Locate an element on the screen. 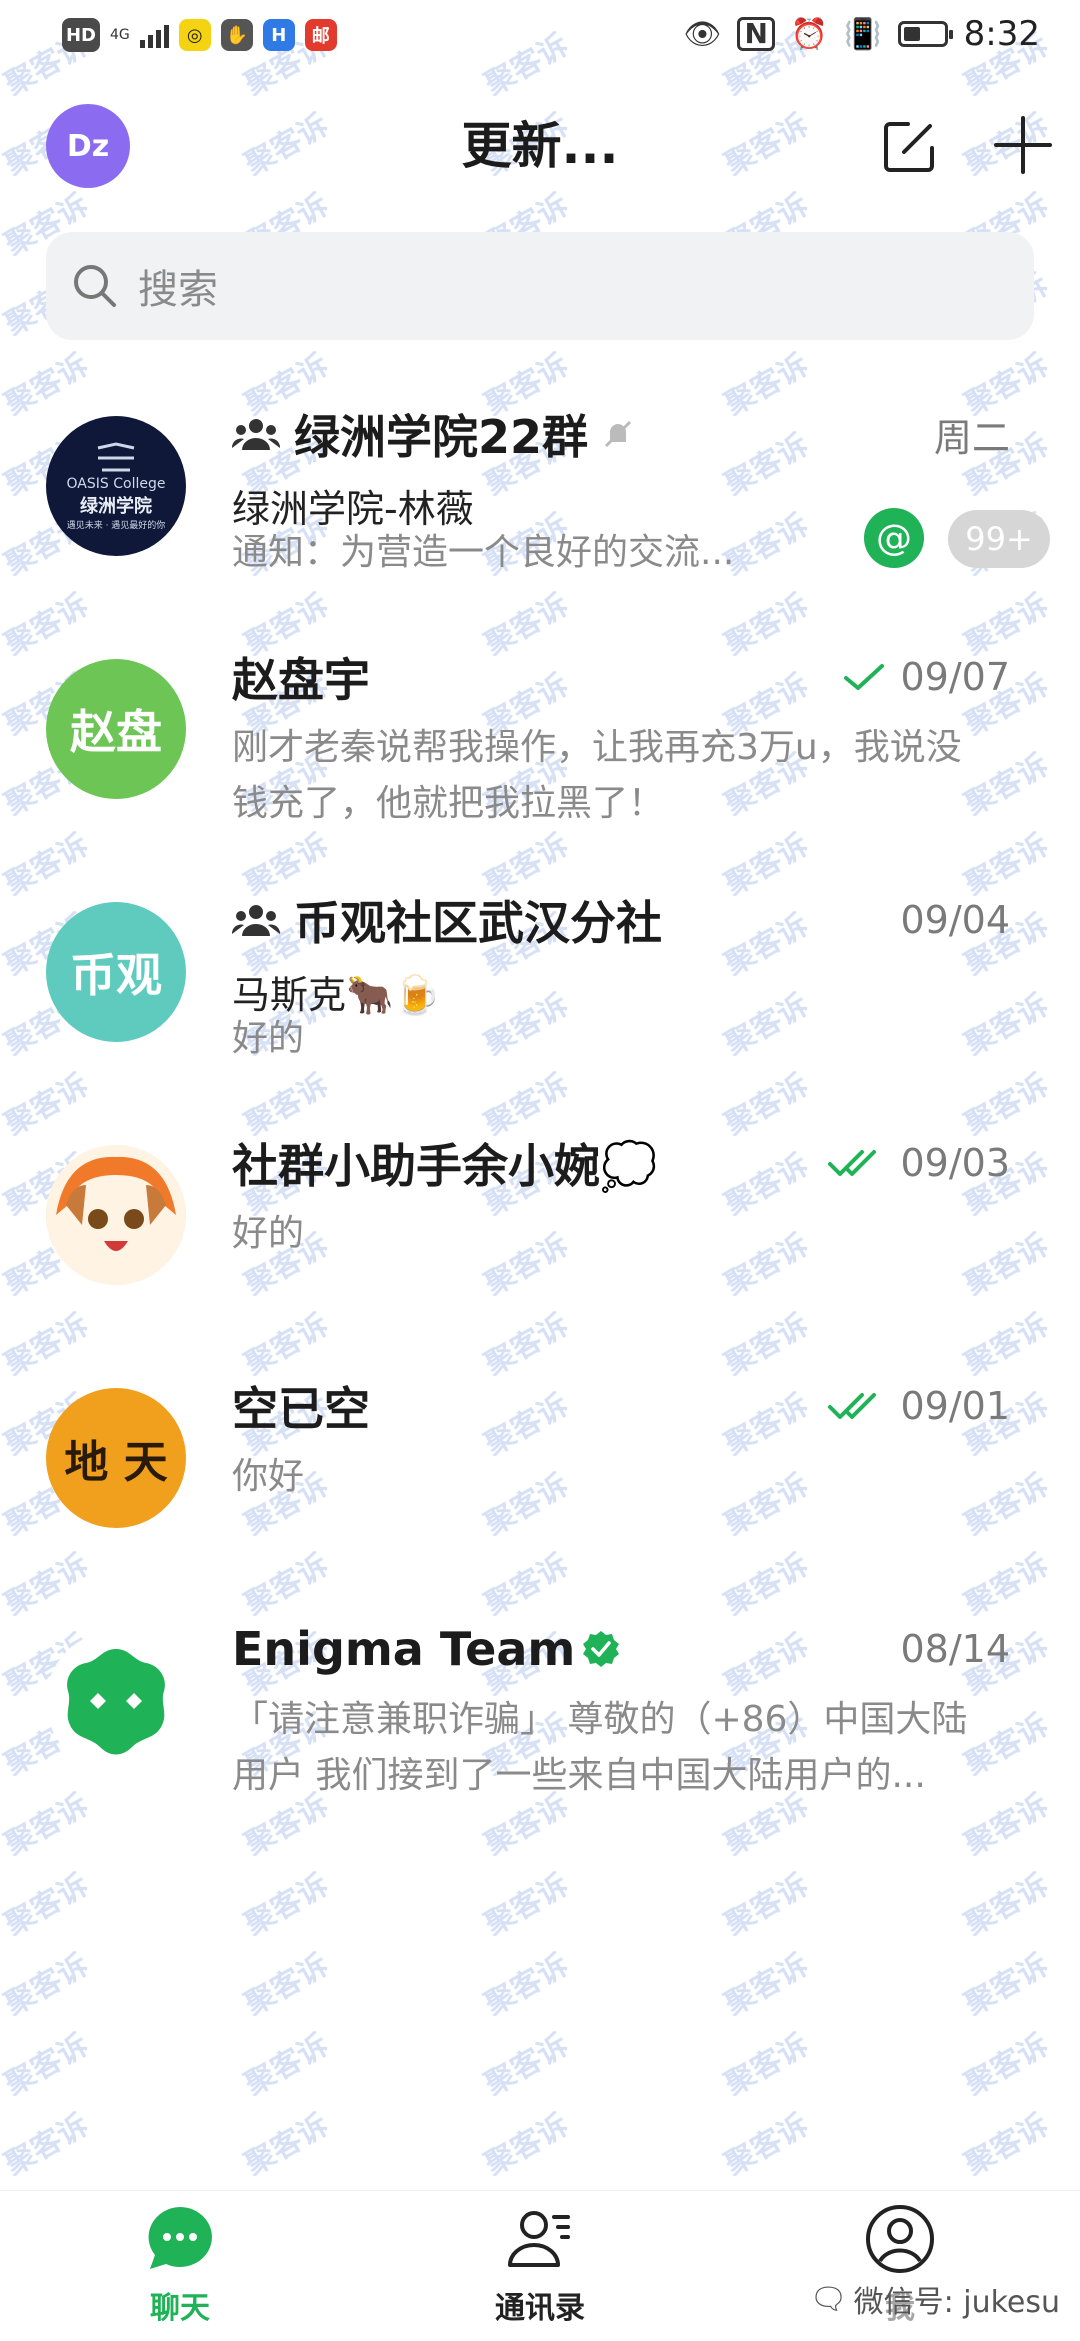 This screenshot has height=2341, width=1080. chat-avatar: 币观 is located at coordinates (116, 972).